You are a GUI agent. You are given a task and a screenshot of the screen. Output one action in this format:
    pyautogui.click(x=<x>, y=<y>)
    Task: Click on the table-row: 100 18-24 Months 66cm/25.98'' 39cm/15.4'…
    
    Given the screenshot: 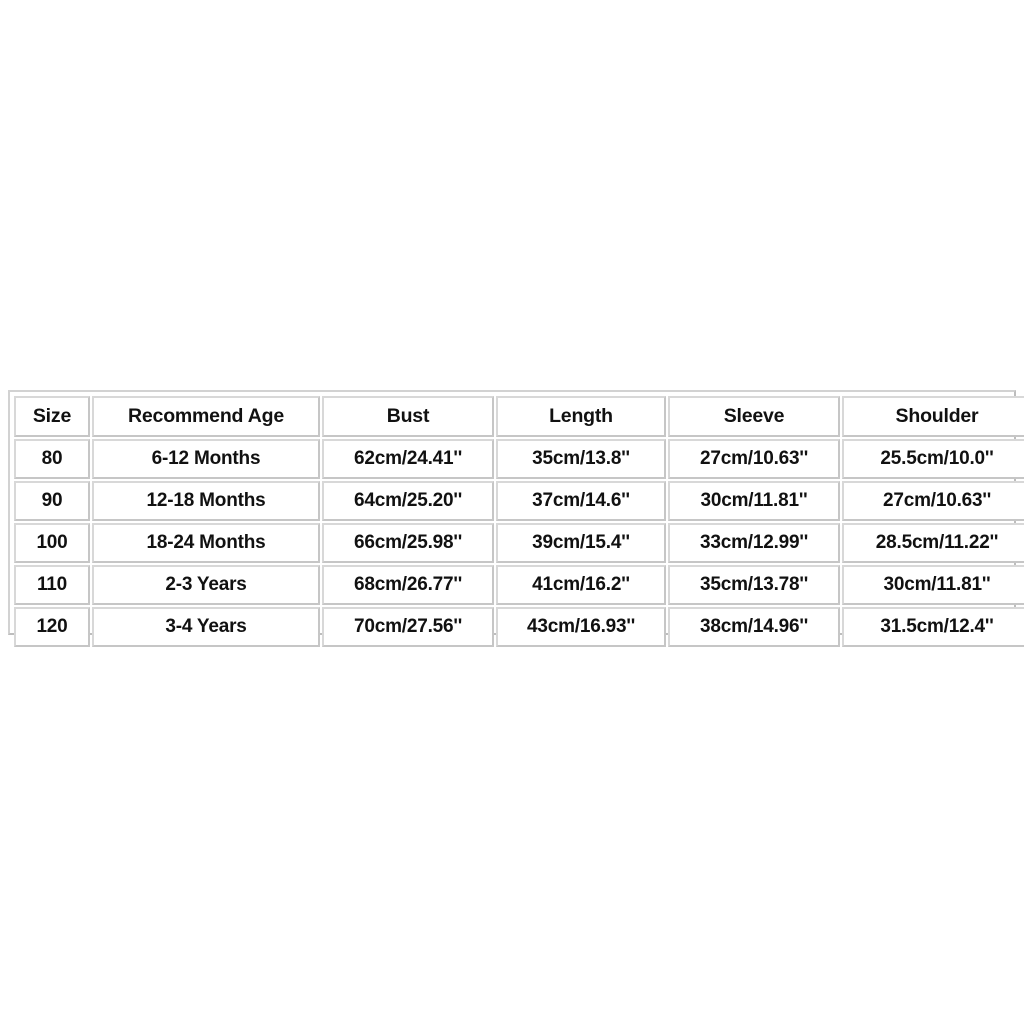 What is the action you would take?
    pyautogui.click(x=519, y=543)
    